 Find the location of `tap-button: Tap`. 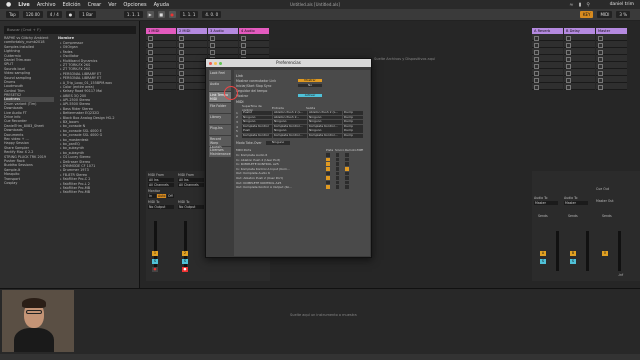

tap-button: Tap is located at coordinates (12, 14).